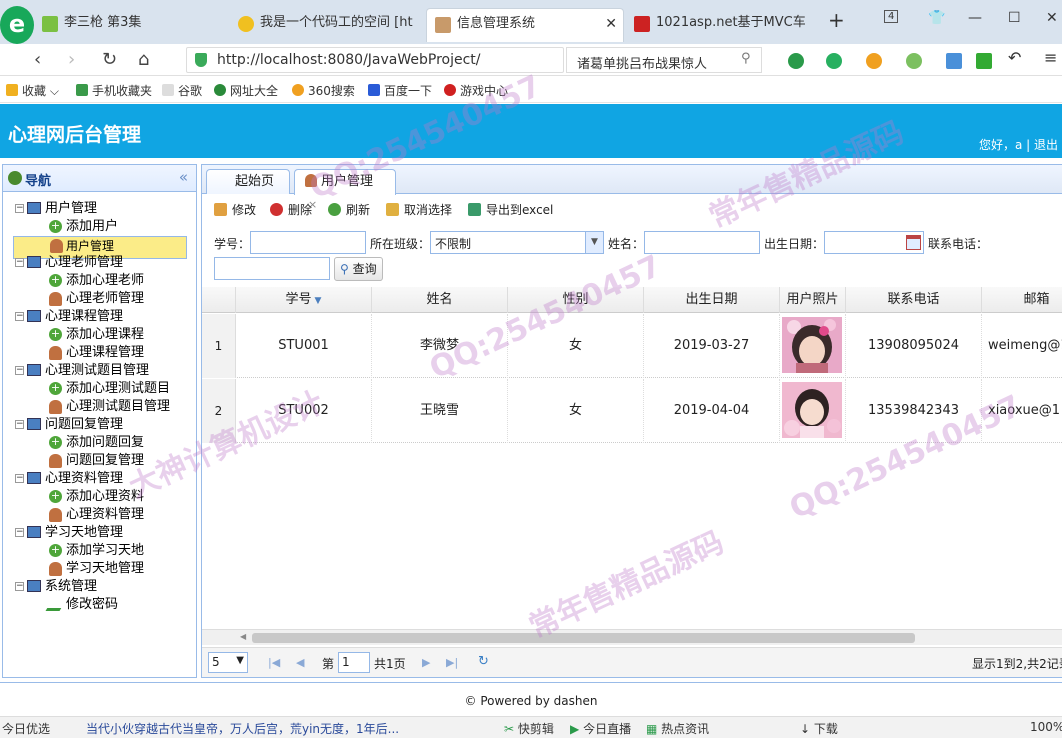 Image resolution: width=1062 pixels, height=738 pixels. What do you see at coordinates (819, 728) in the screenshot?
I see `status-item-download: ↓ 下载` at bounding box center [819, 728].